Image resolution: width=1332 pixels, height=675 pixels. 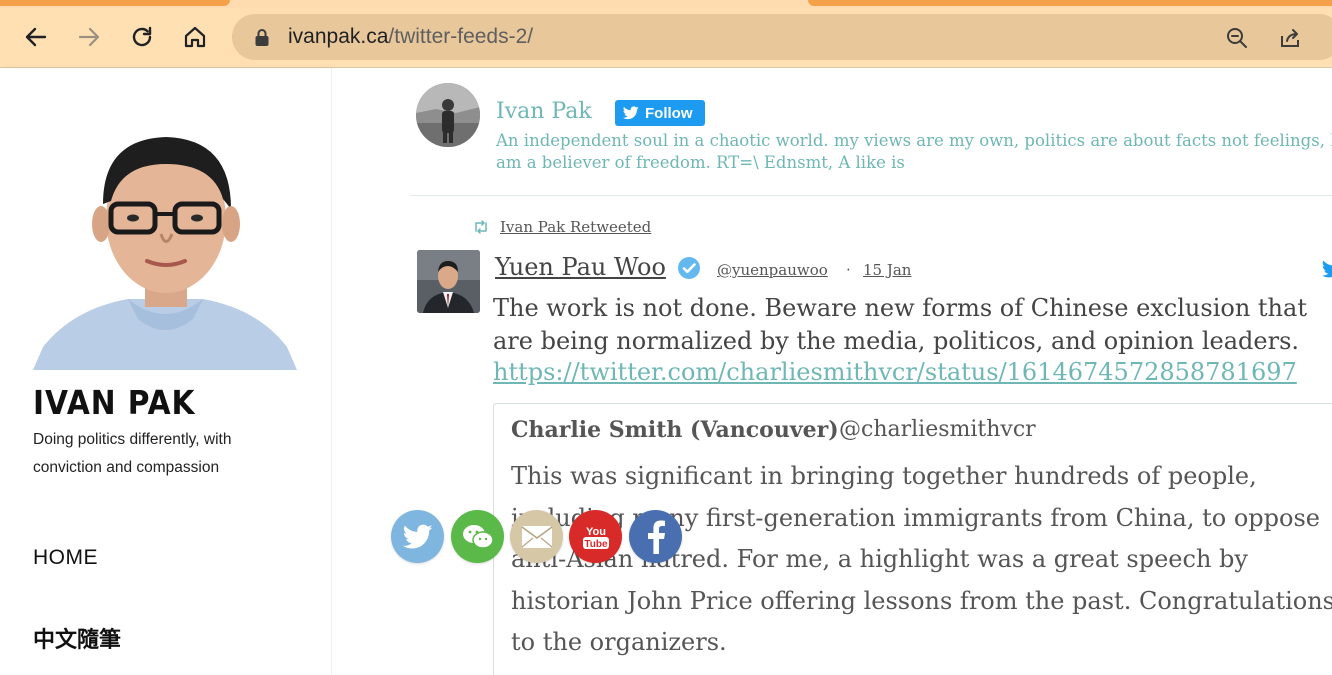 I want to click on share-email-button, so click(x=536, y=536).